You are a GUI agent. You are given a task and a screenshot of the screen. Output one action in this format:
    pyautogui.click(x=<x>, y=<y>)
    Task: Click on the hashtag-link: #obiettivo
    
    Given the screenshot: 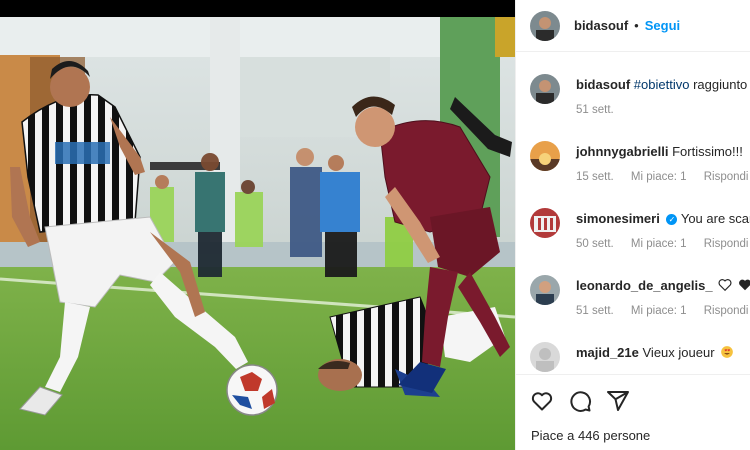 What is the action you would take?
    pyautogui.click(x=662, y=84)
    